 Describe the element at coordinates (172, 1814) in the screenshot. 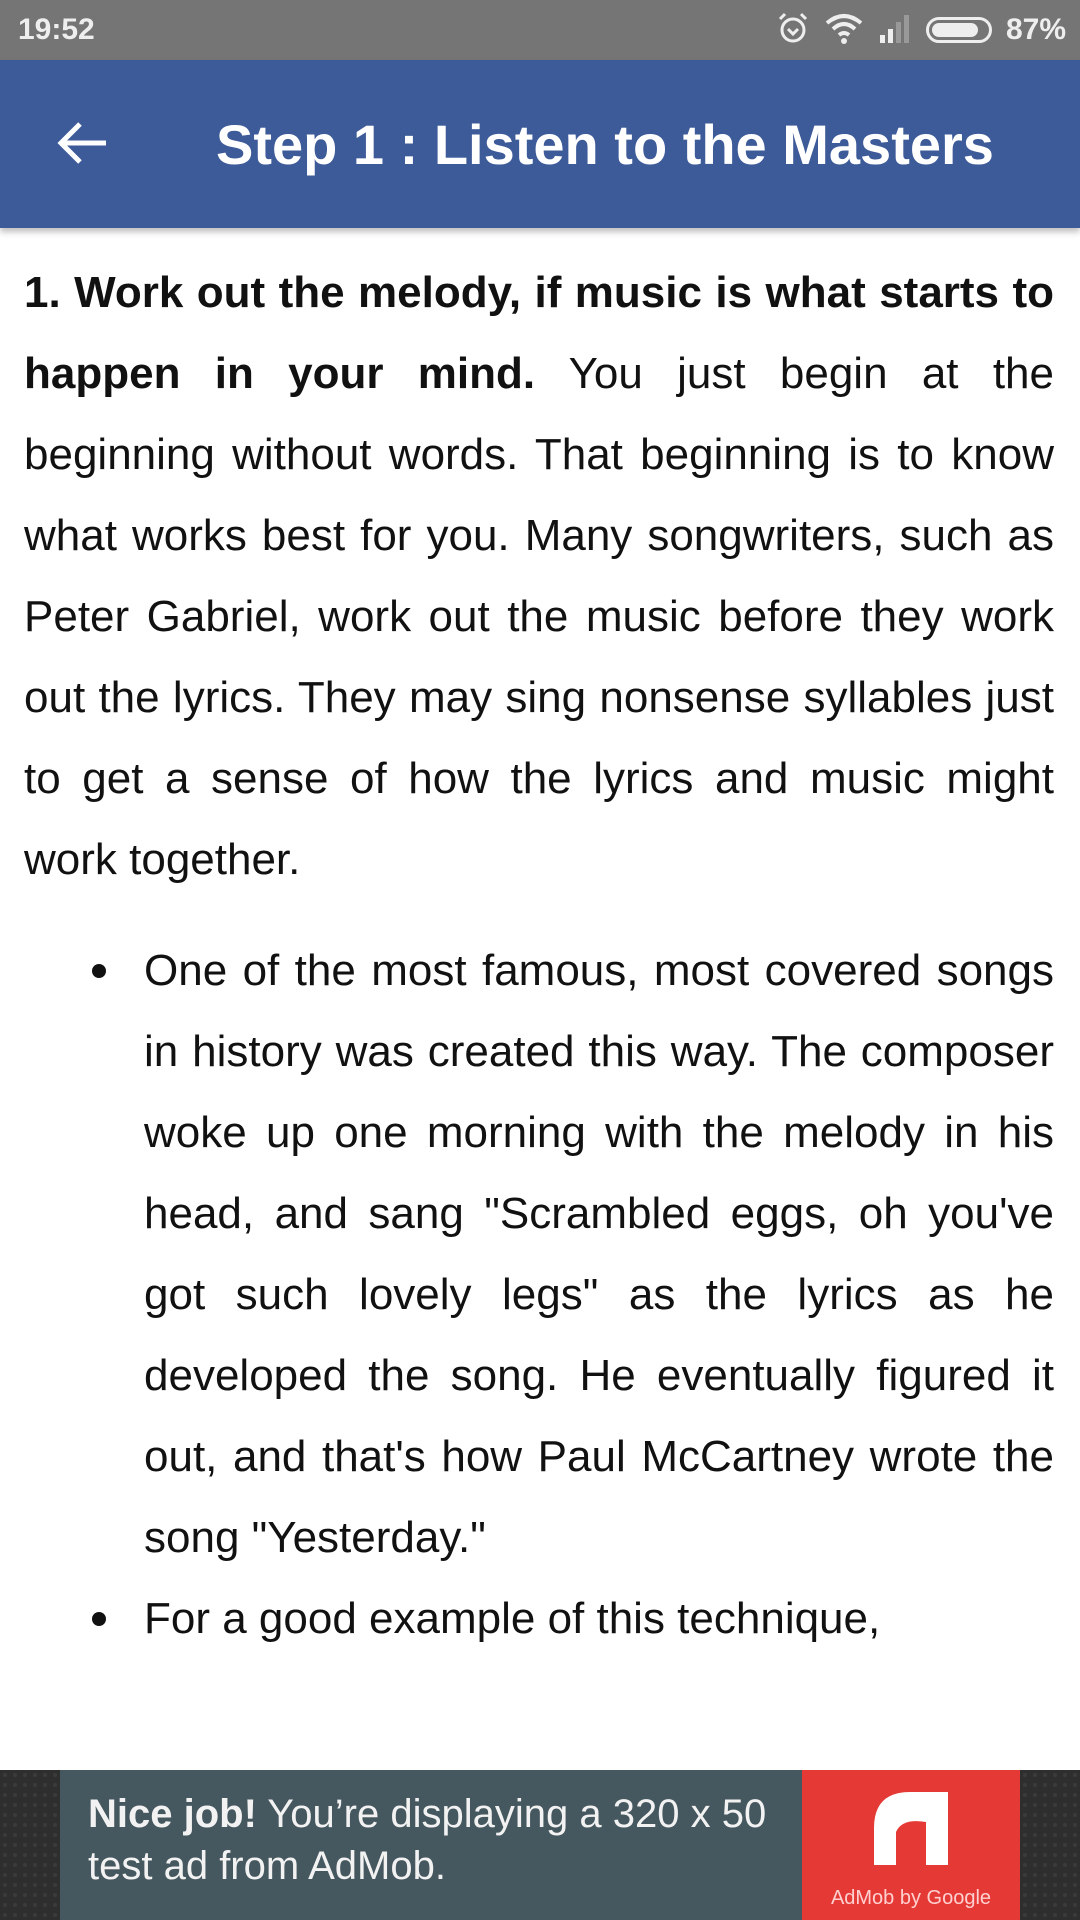

I see `ad-headline: Nice job!` at that location.